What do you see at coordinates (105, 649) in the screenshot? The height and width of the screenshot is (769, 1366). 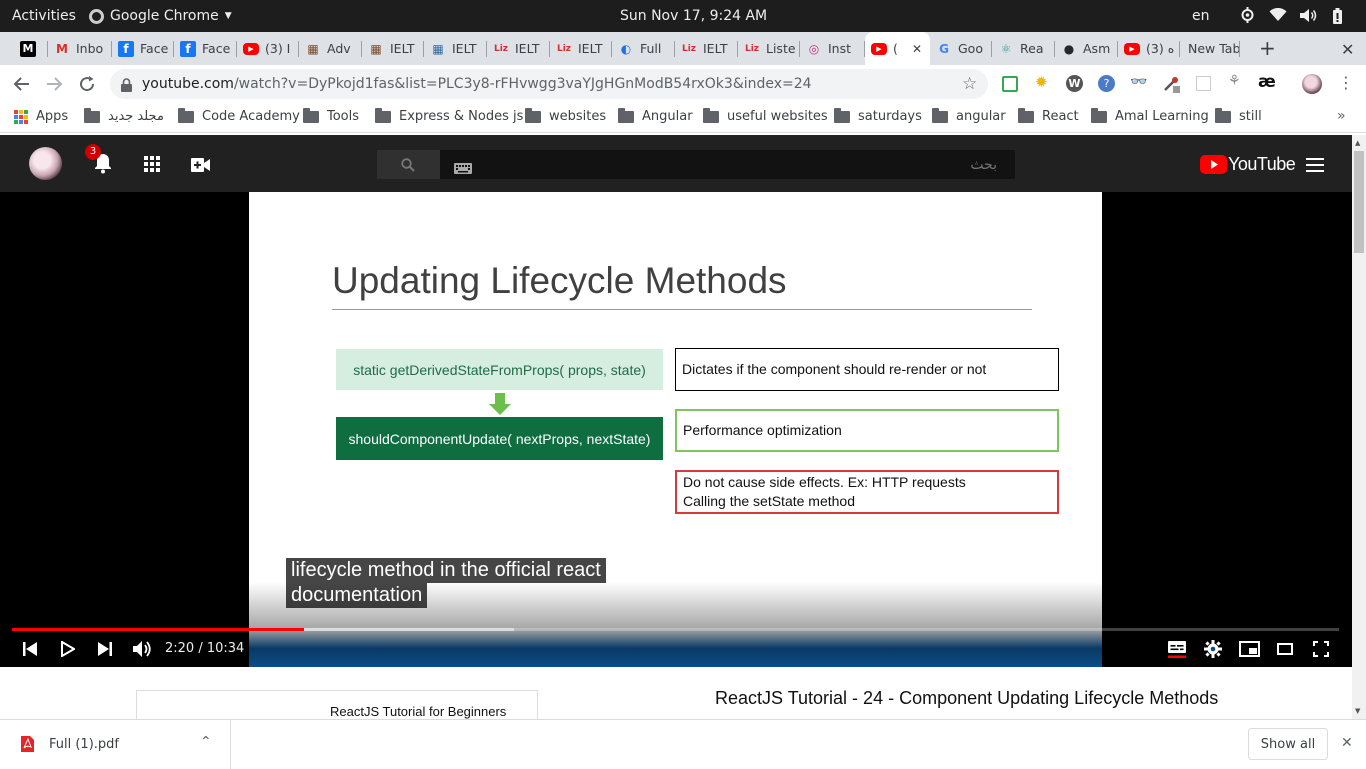 I see `next-button` at bounding box center [105, 649].